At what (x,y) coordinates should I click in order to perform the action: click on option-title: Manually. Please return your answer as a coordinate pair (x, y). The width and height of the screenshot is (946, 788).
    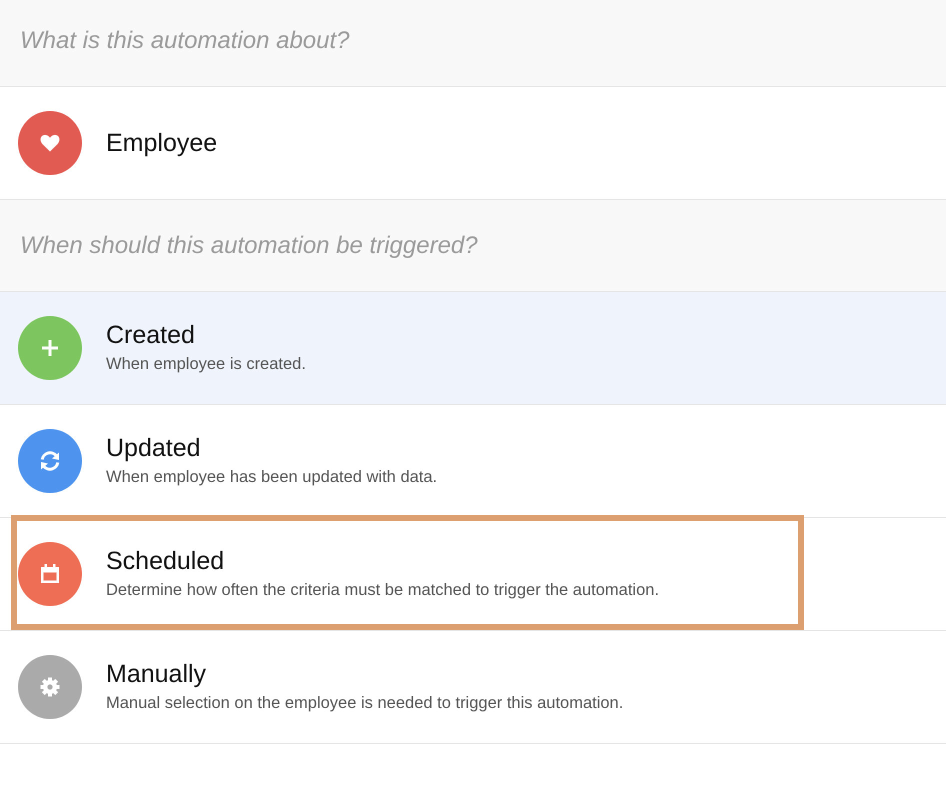
    Looking at the image, I should click on (157, 673).